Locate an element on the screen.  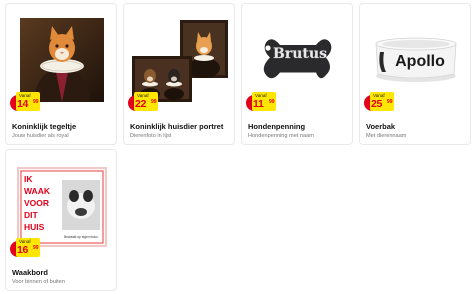
price-badge: Vanaf 22 99 is located at coordinates (143, 102).